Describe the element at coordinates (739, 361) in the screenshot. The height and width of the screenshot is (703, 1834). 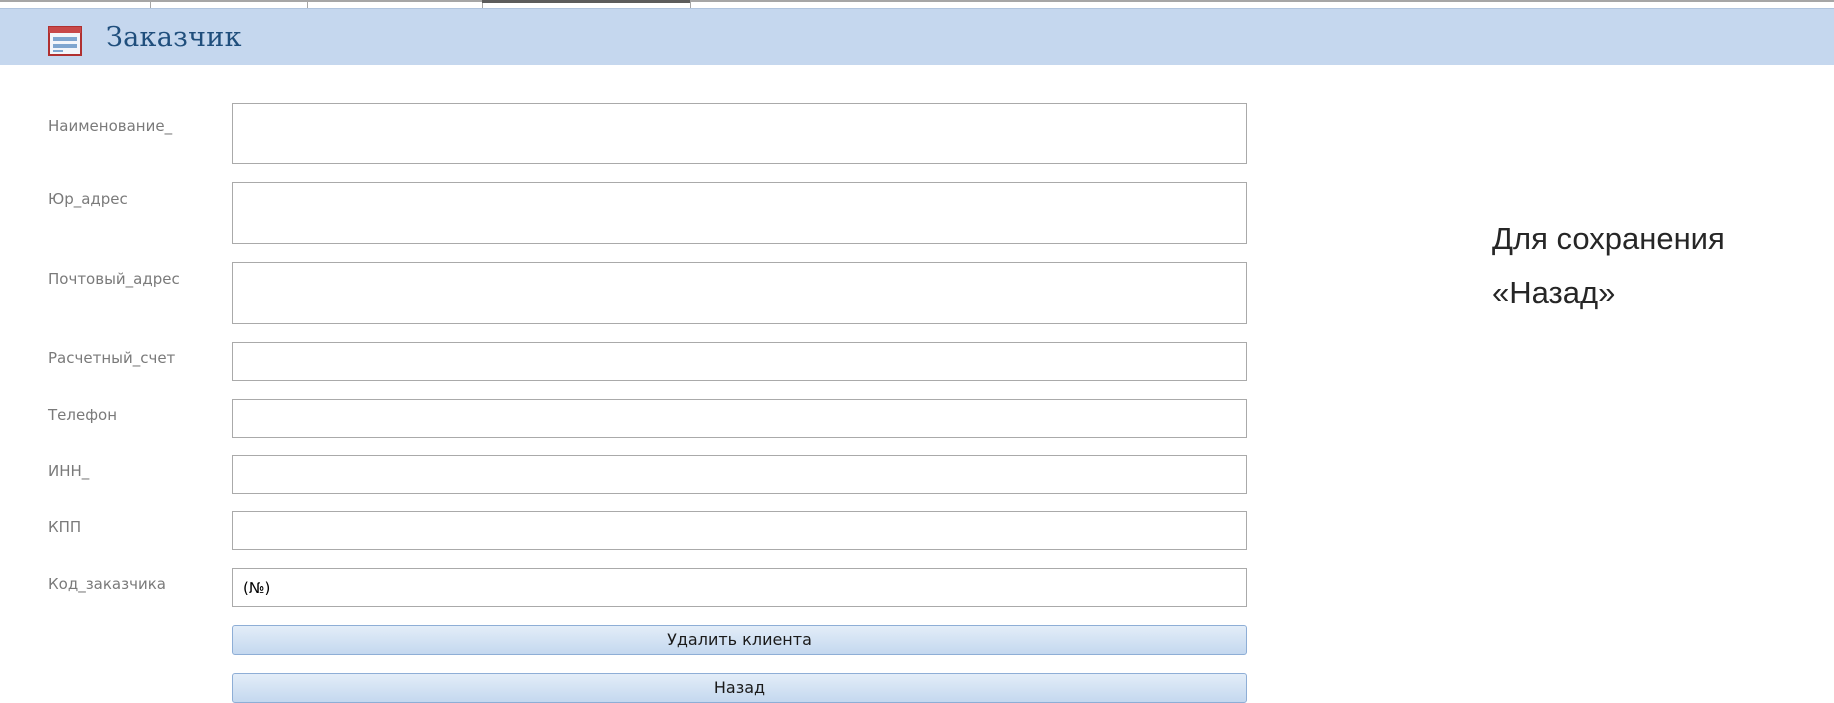
I see `bank-account-field` at that location.